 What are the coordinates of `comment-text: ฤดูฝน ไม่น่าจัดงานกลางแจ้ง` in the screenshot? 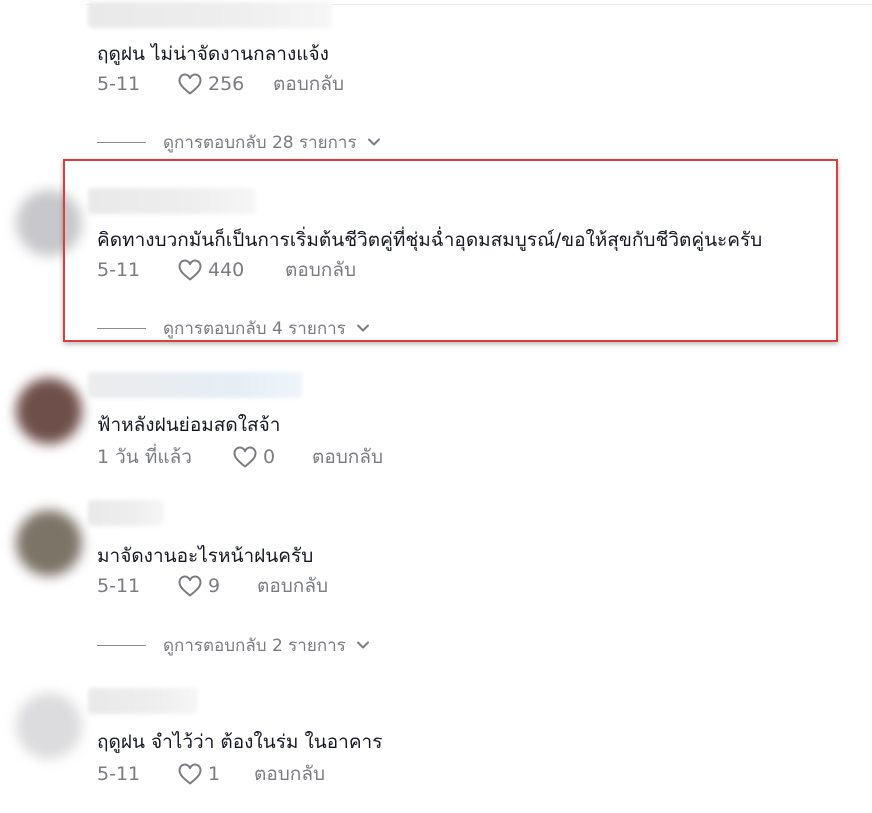 It's located at (213, 54).